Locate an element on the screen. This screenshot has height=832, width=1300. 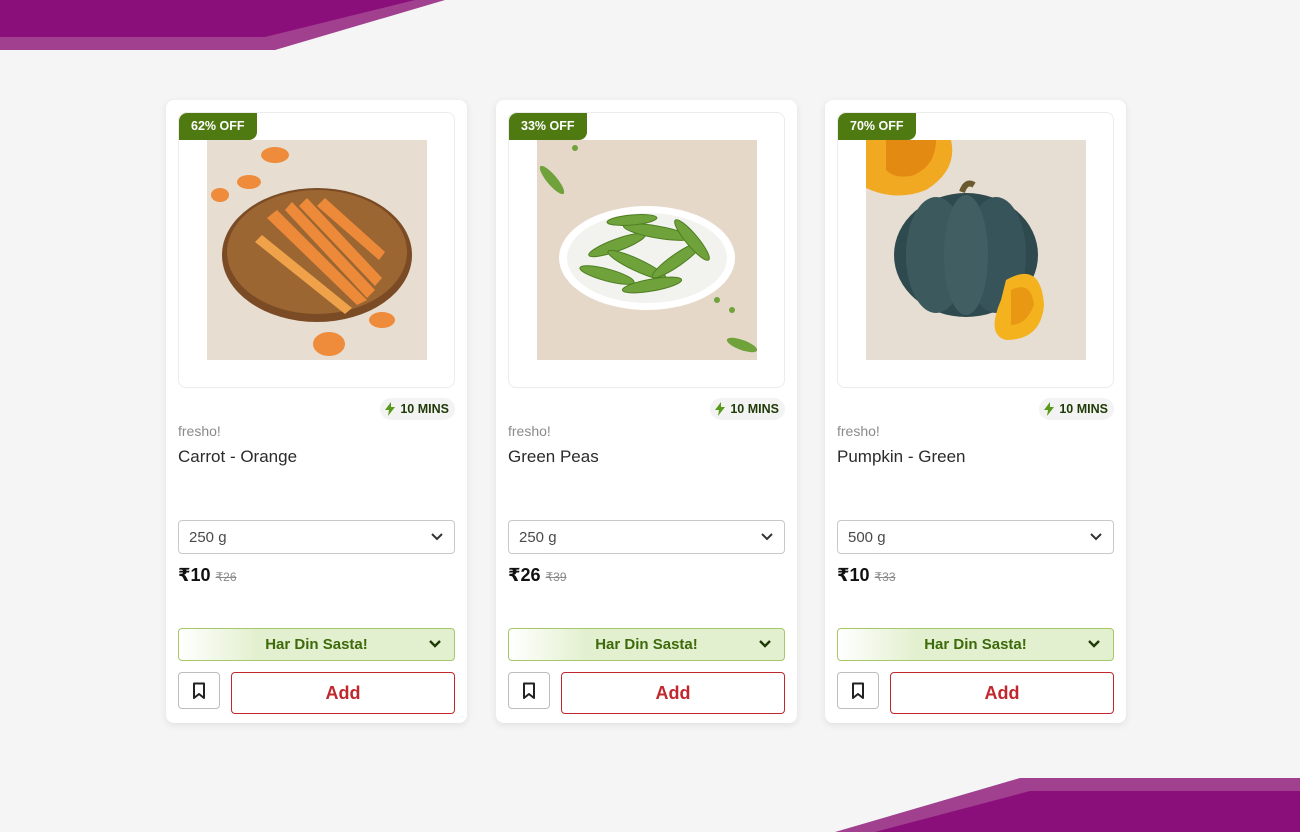
mrp-price: ₹33 is located at coordinates (885, 577).